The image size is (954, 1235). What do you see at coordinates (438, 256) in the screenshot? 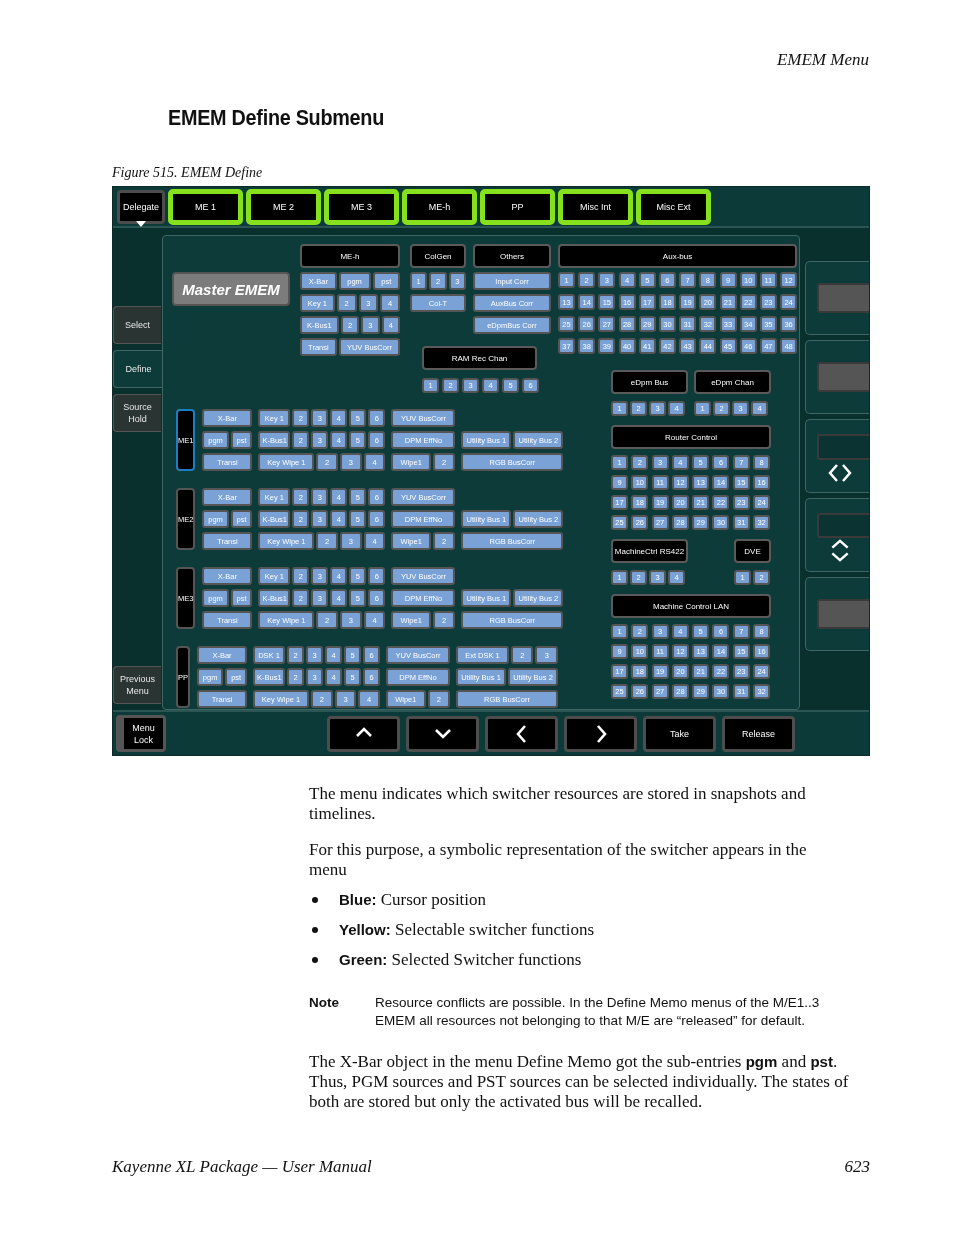
I see `category-button: ColGen` at bounding box center [438, 256].